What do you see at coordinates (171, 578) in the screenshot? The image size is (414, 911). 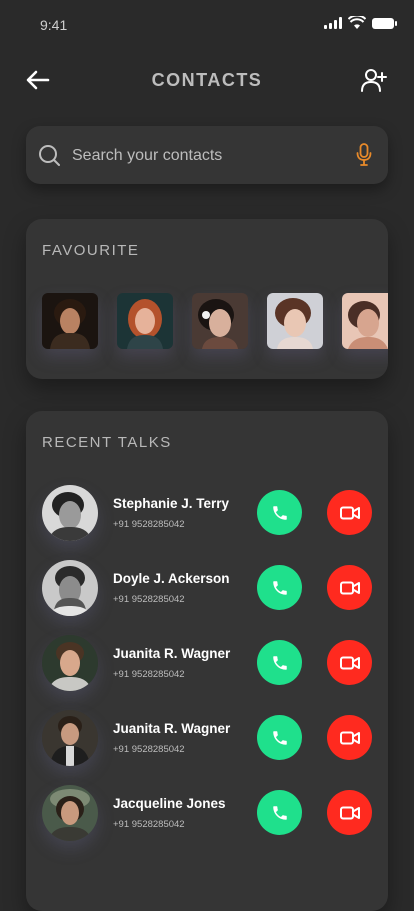 I see `contact-name: Doyle J. Ackerson` at bounding box center [171, 578].